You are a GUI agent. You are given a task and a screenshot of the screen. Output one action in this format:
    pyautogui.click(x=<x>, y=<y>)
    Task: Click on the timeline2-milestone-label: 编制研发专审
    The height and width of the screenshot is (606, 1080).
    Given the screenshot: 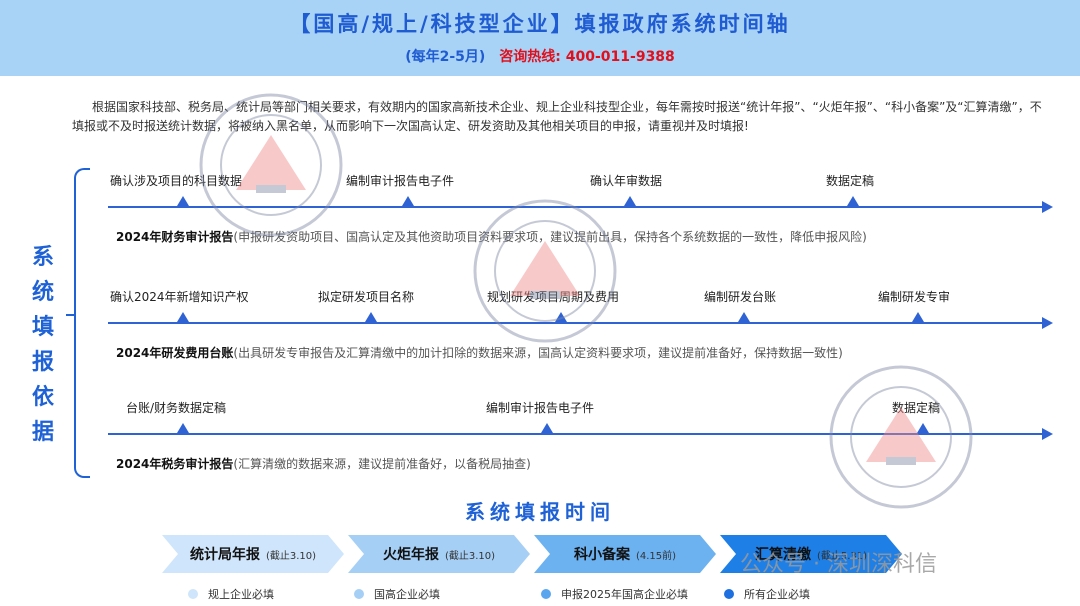 What is the action you would take?
    pyautogui.click(x=914, y=297)
    